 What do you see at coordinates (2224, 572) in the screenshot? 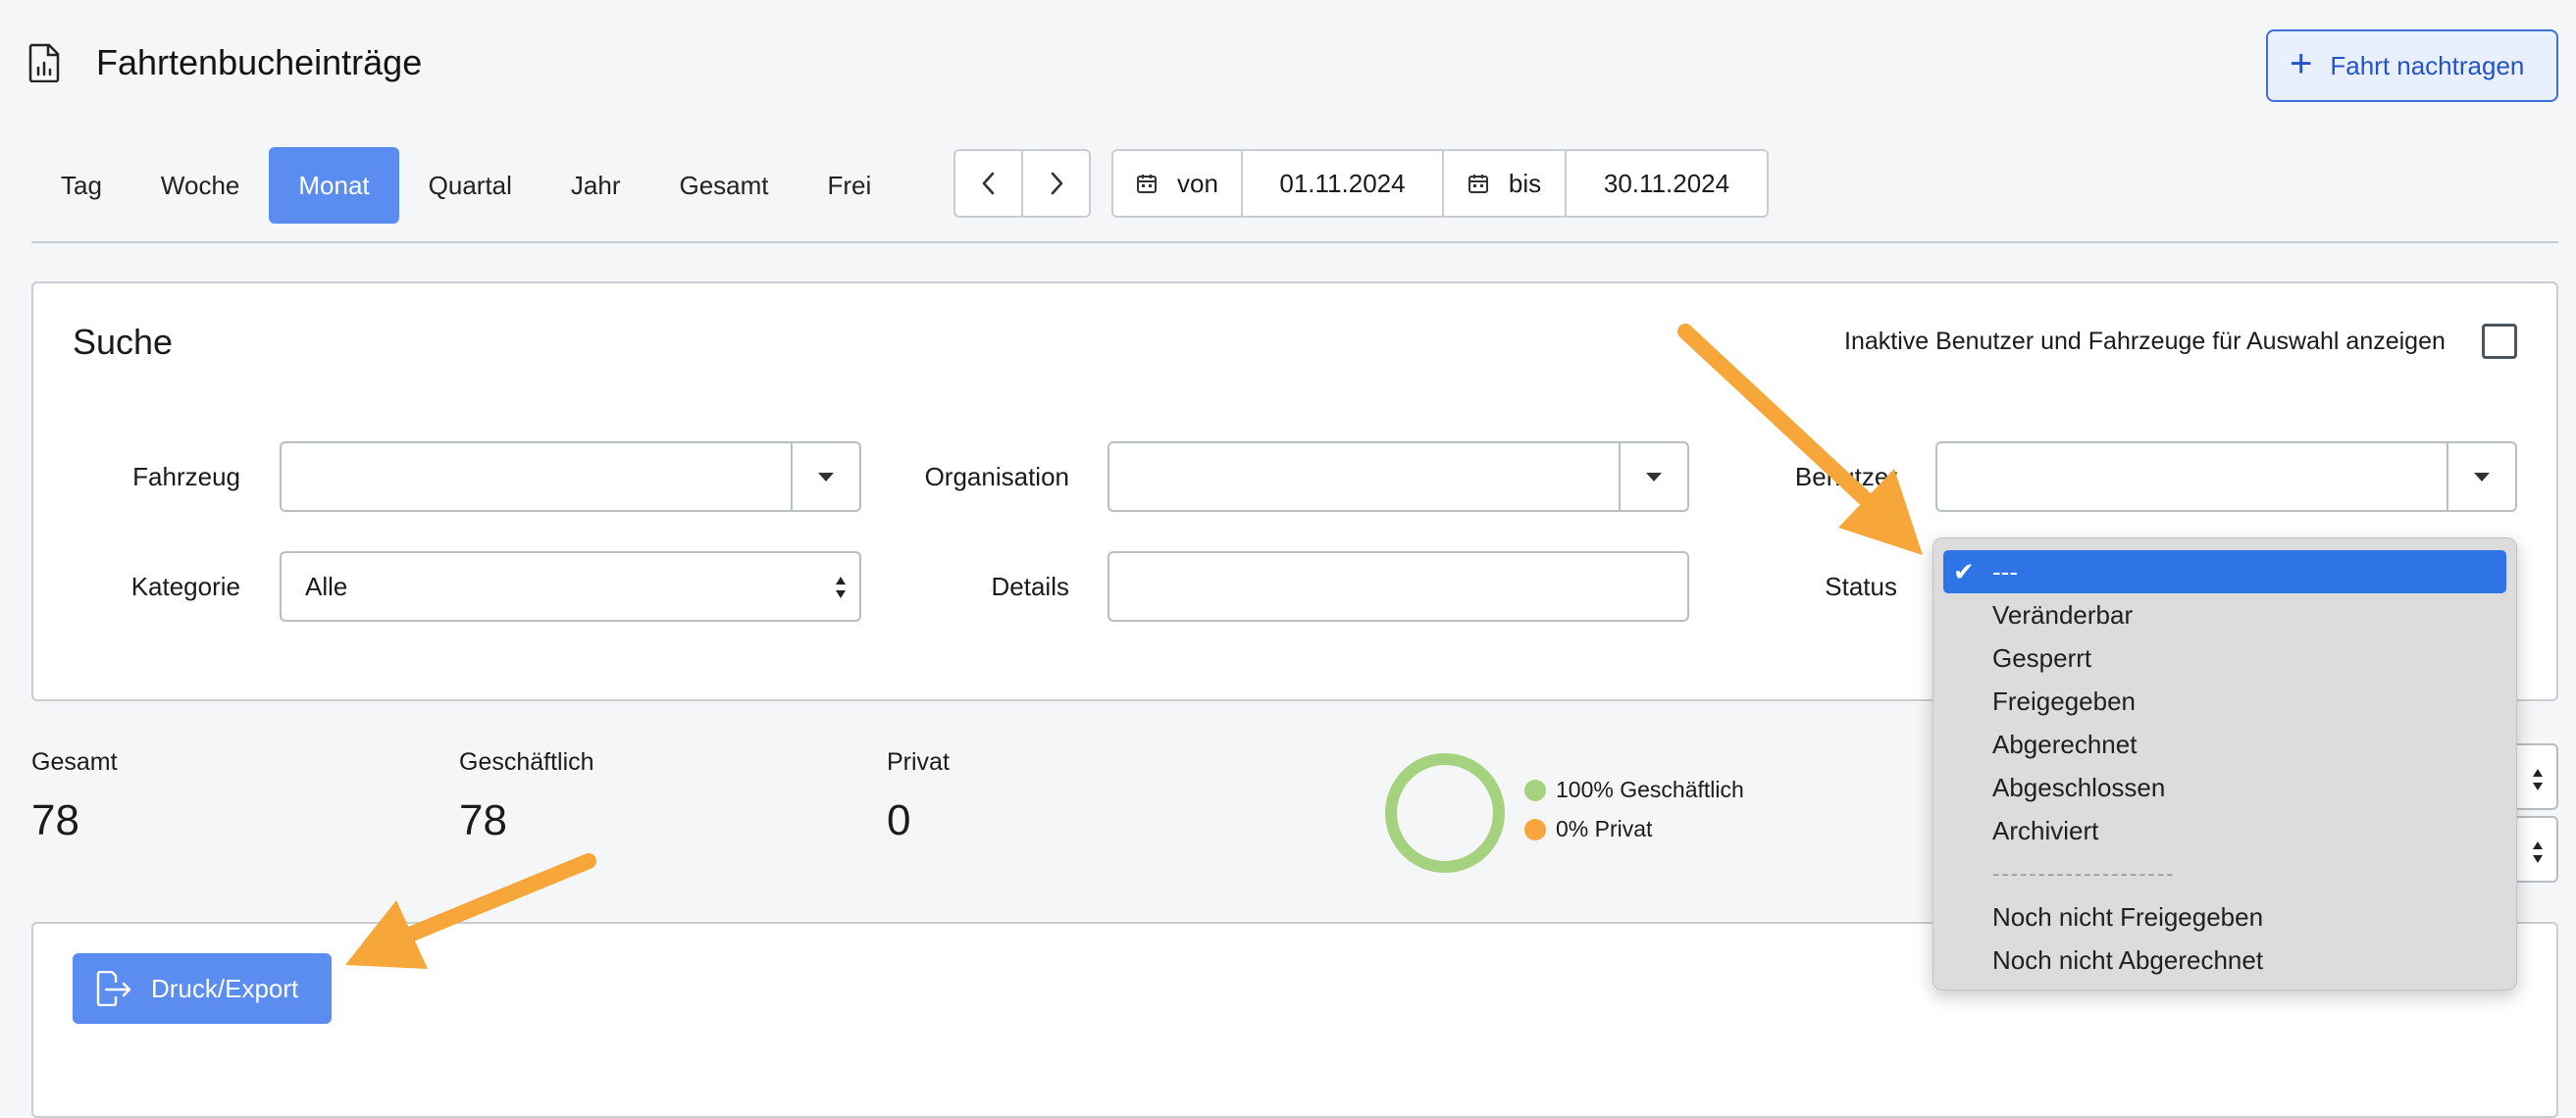
I see `status-option-none: ✔ ---` at bounding box center [2224, 572].